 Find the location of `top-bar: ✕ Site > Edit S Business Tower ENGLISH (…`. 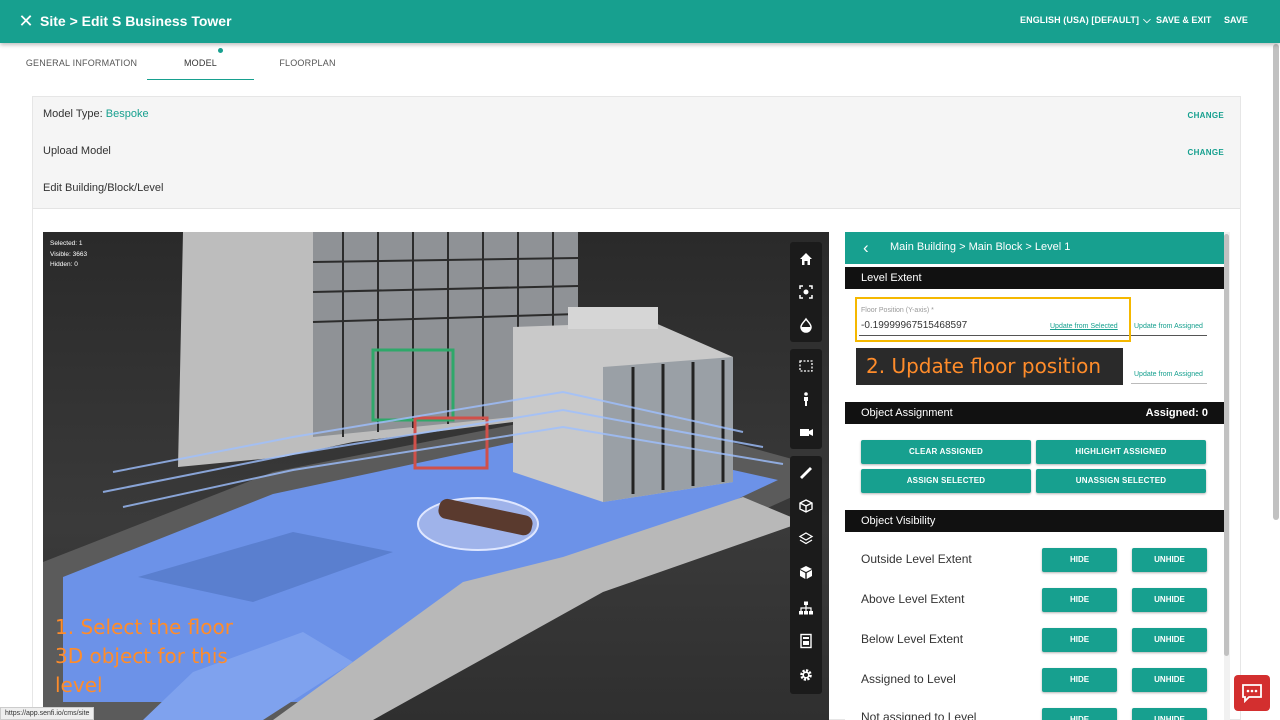

top-bar: ✕ Site > Edit S Business Tower ENGLISH (… is located at coordinates (640, 21).